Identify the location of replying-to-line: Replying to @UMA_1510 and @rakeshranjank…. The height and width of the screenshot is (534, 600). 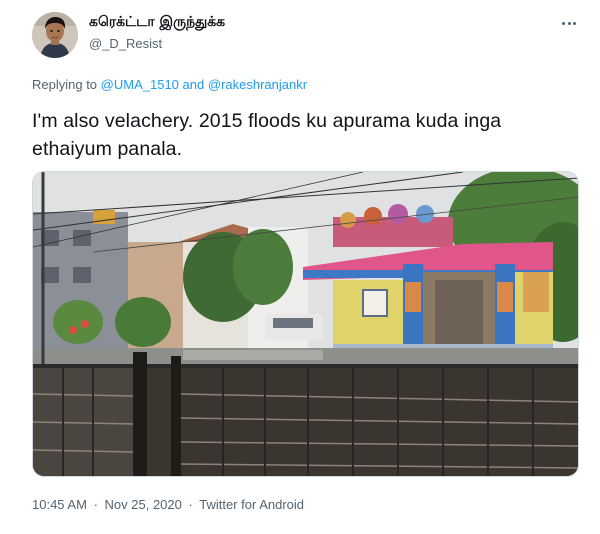
(169, 84).